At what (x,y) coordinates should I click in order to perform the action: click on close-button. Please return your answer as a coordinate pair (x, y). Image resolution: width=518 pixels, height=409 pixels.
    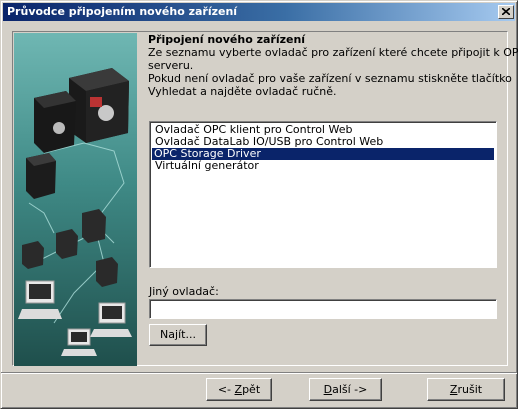
    Looking at the image, I should click on (506, 12).